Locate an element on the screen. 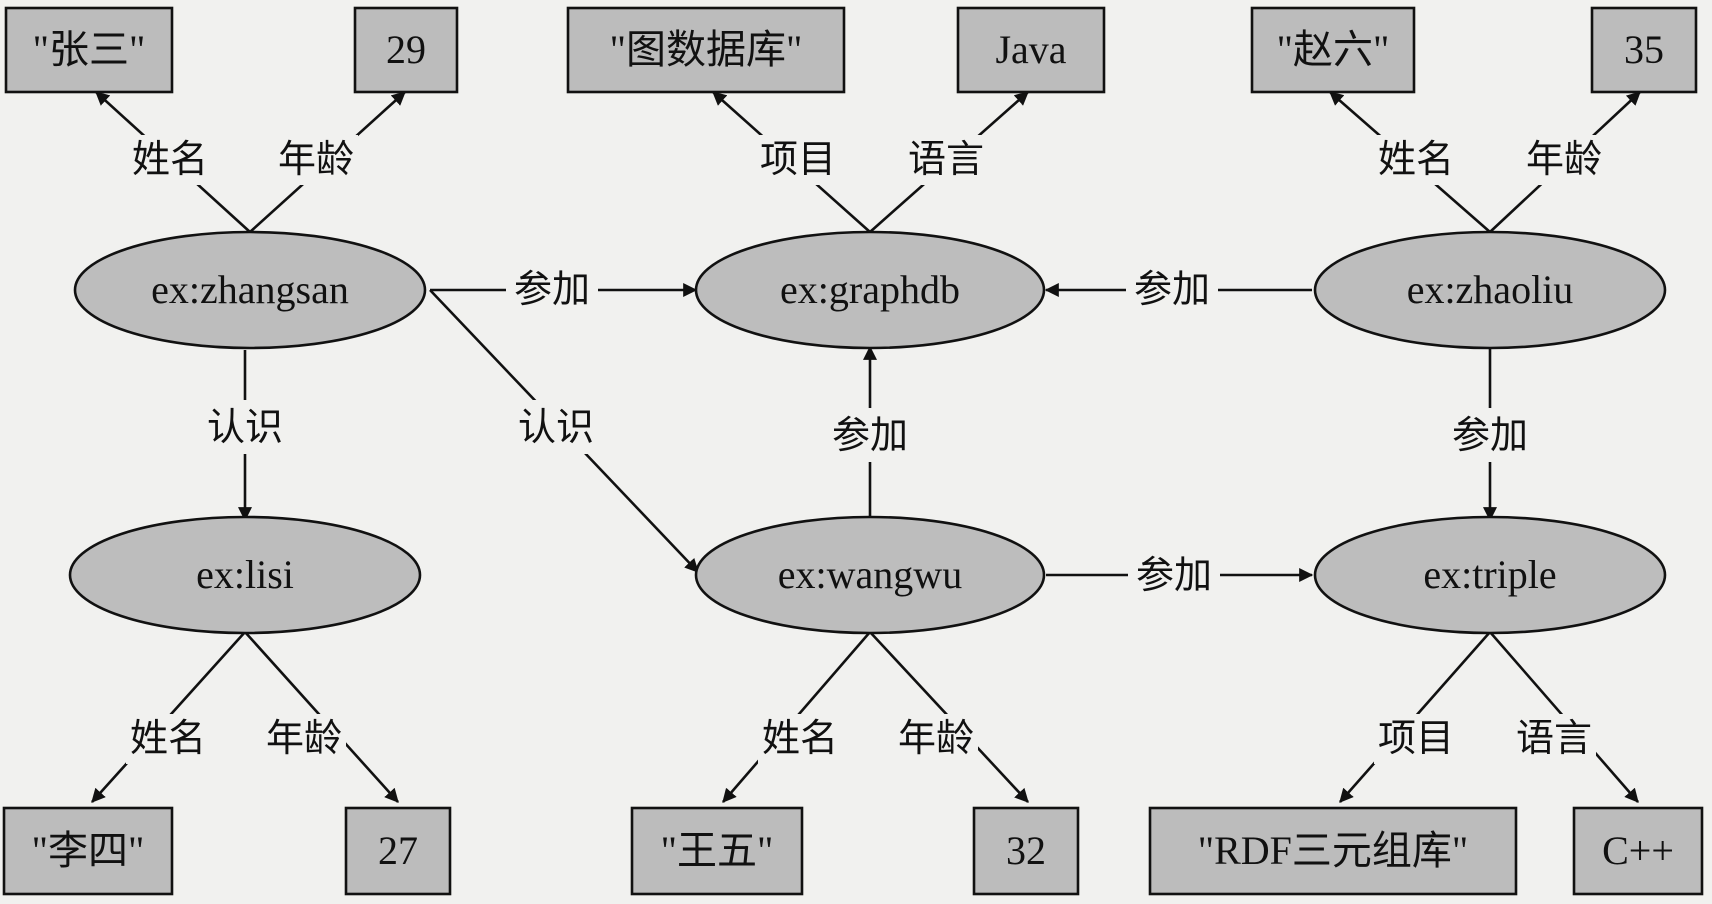  node-wangwu: ex:wangwu is located at coordinates (870, 575).